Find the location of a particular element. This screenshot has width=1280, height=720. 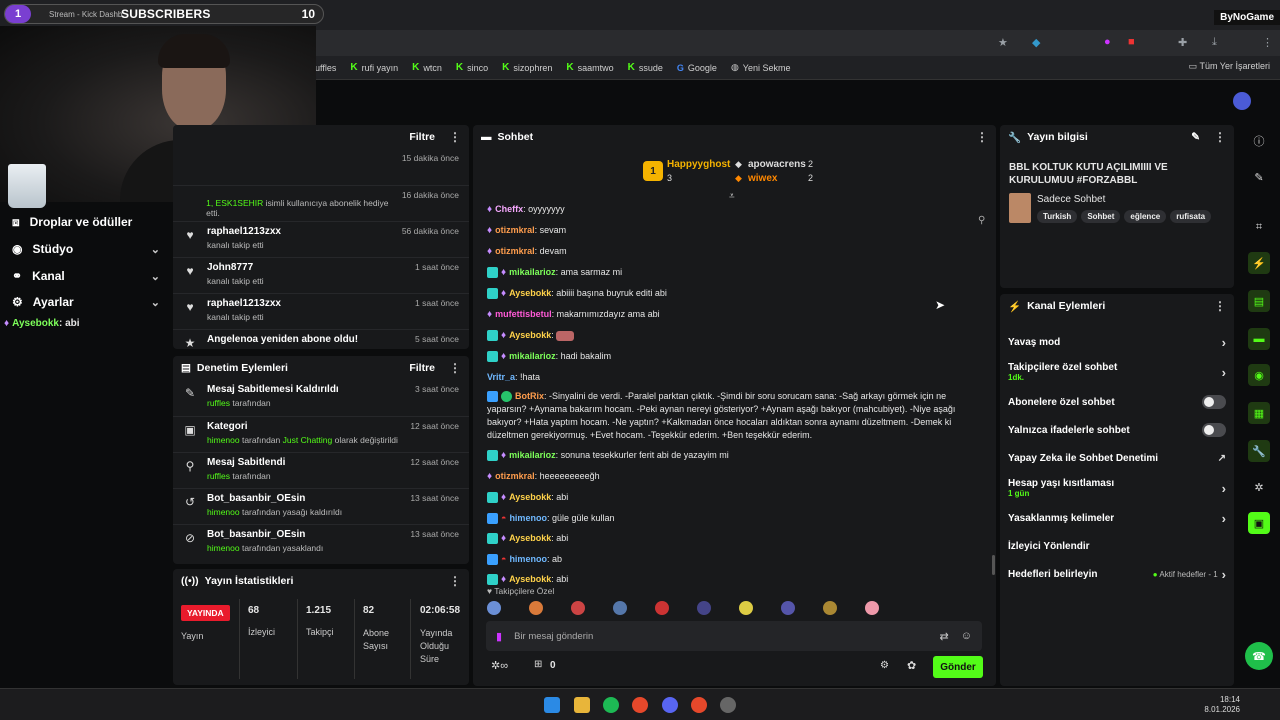

translate-icon: ⇄ is located at coordinates (944, 636).